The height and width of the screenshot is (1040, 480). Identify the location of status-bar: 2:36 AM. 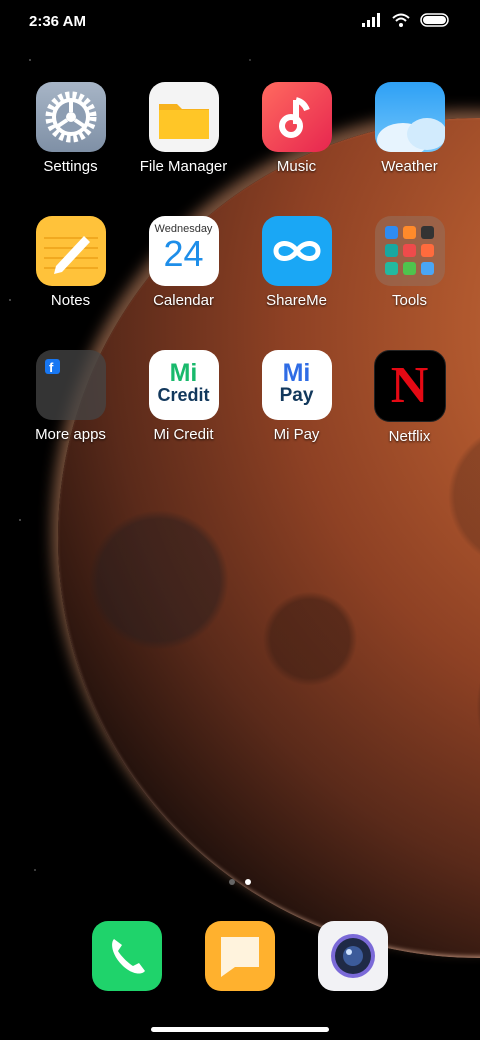
(240, 21).